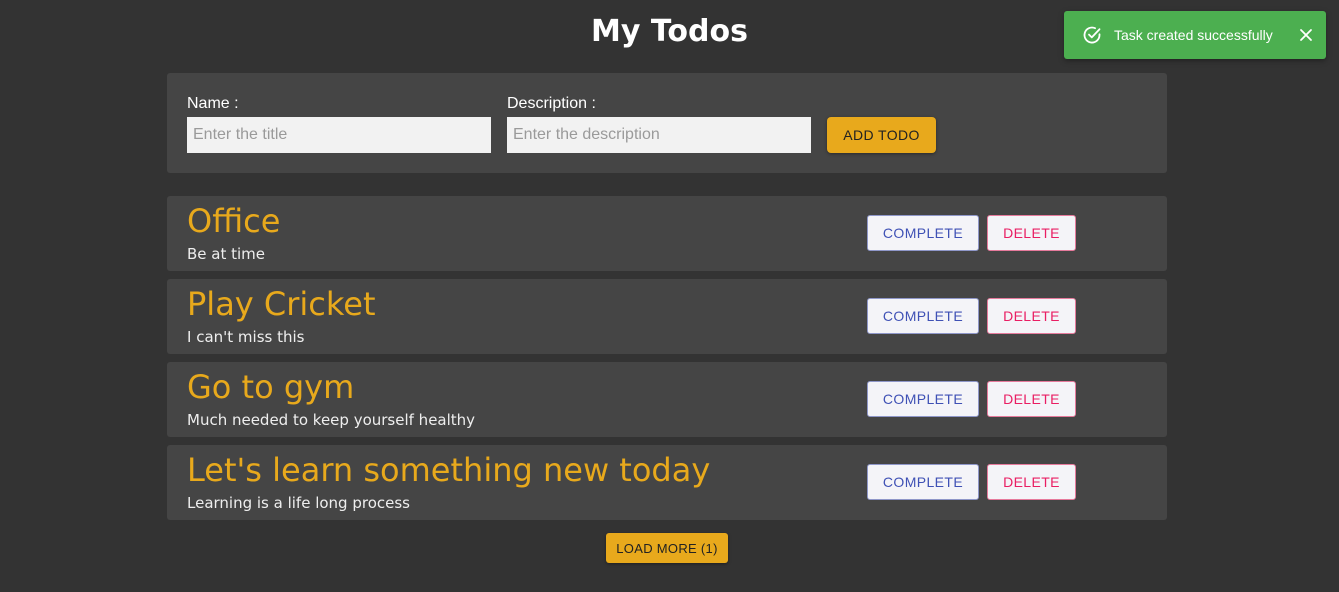 The image size is (1339, 592). I want to click on add-todo-form: Name : Description : ADD TODO, so click(667, 123).